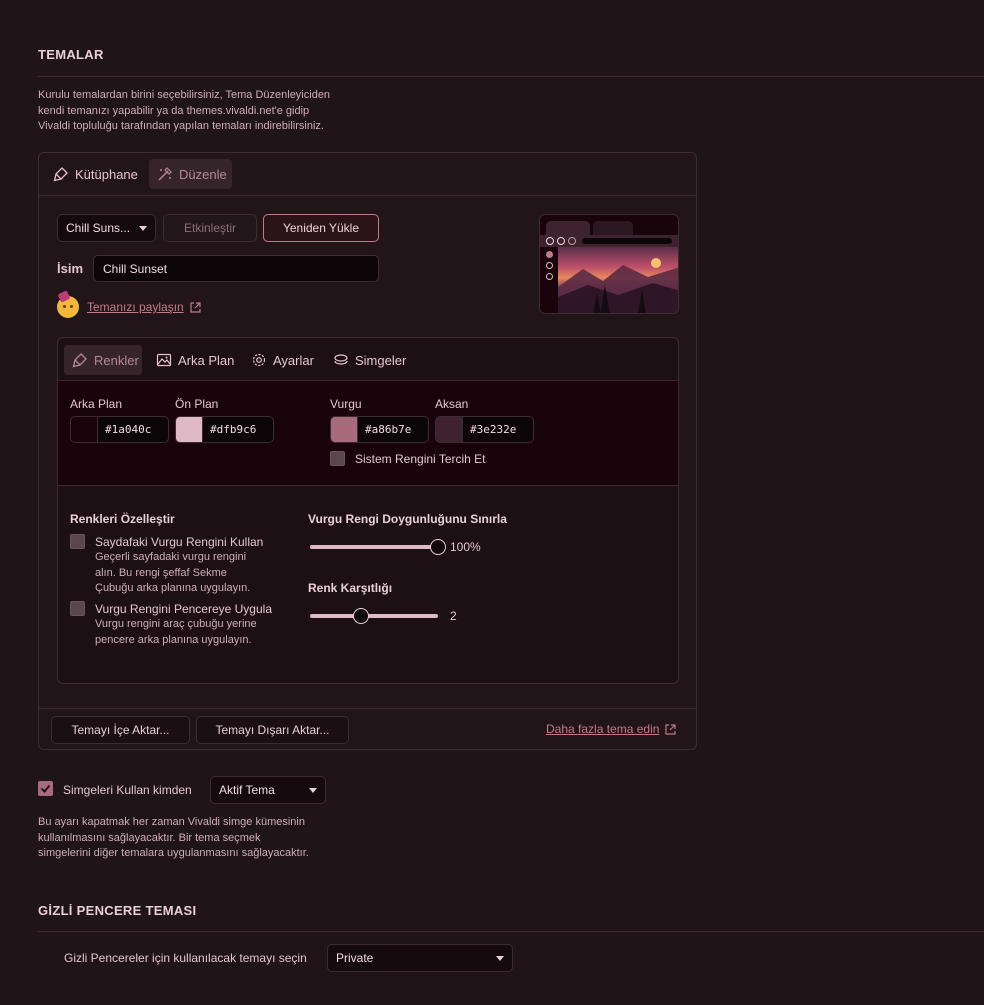 The height and width of the screenshot is (1005, 984). I want to click on icon-source-select: Aktif Tema, so click(268, 790).